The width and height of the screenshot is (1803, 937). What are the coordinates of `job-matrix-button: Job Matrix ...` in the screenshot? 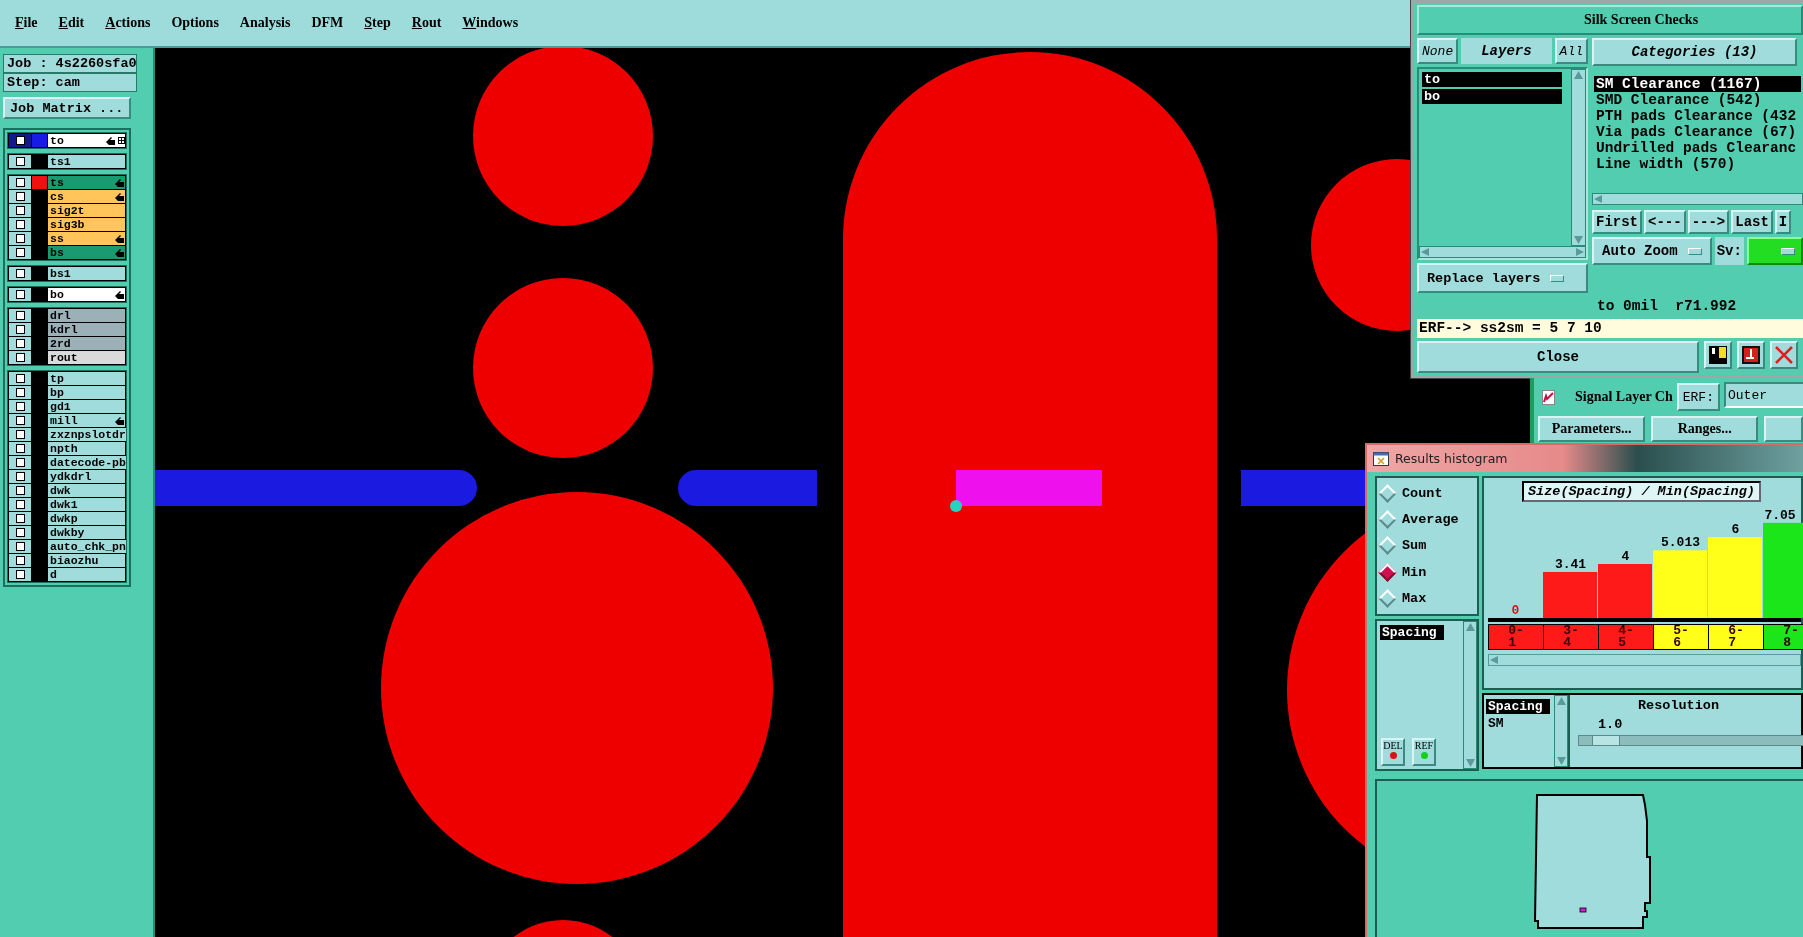 It's located at (67, 108).